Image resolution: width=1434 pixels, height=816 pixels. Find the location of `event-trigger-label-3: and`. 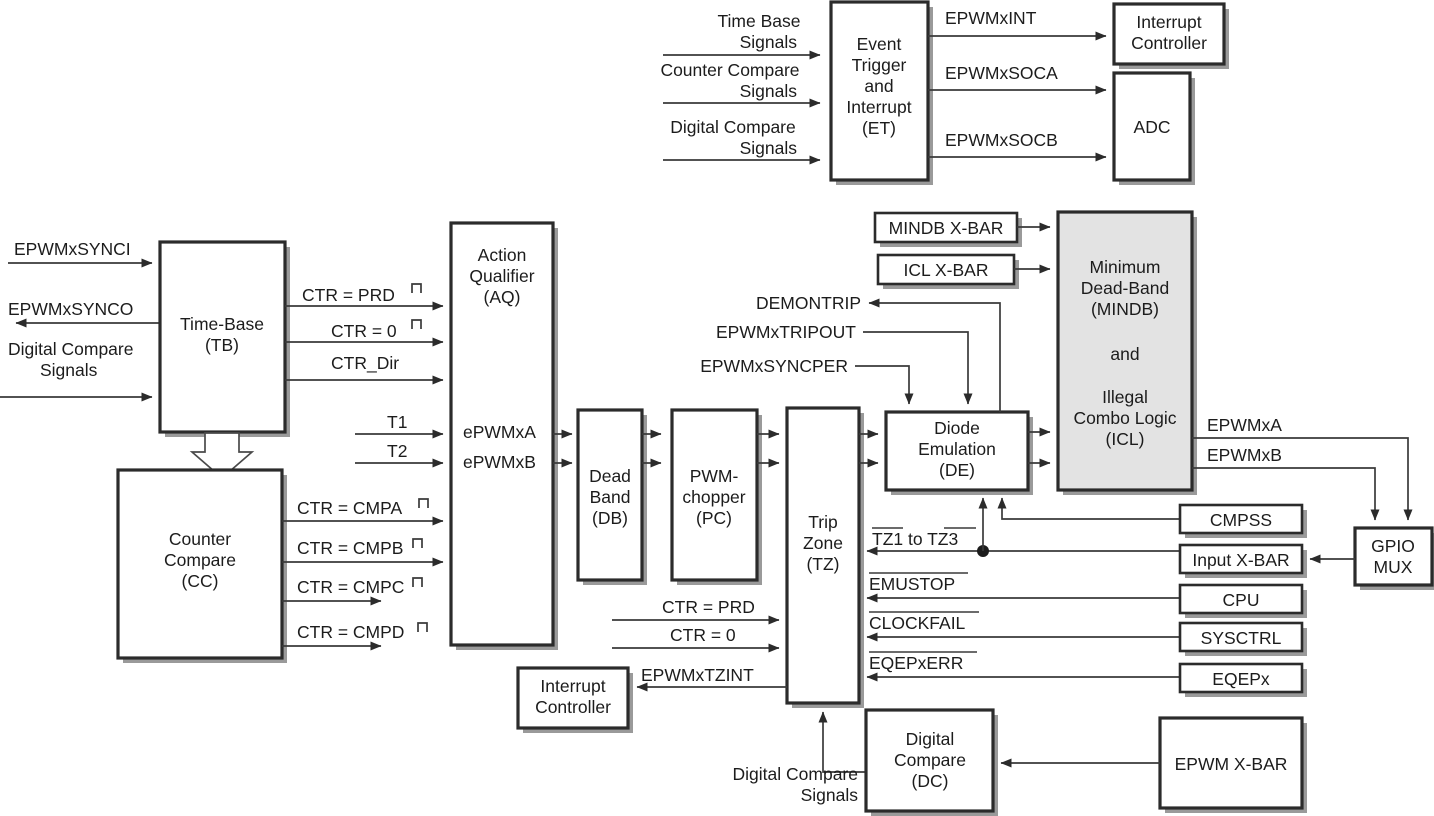

event-trigger-label-3: and is located at coordinates (878, 86).